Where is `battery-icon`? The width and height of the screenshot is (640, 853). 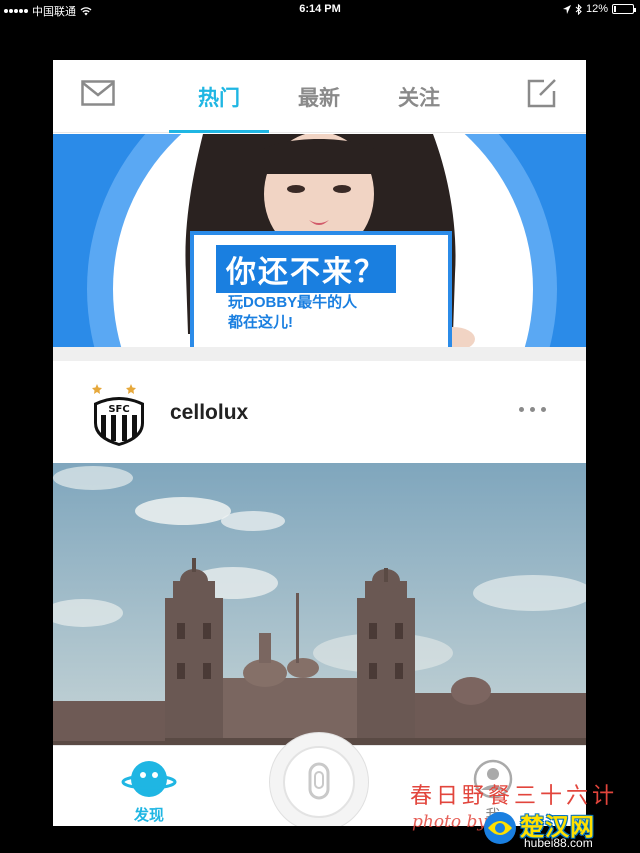
battery-icon is located at coordinates (624, 9).